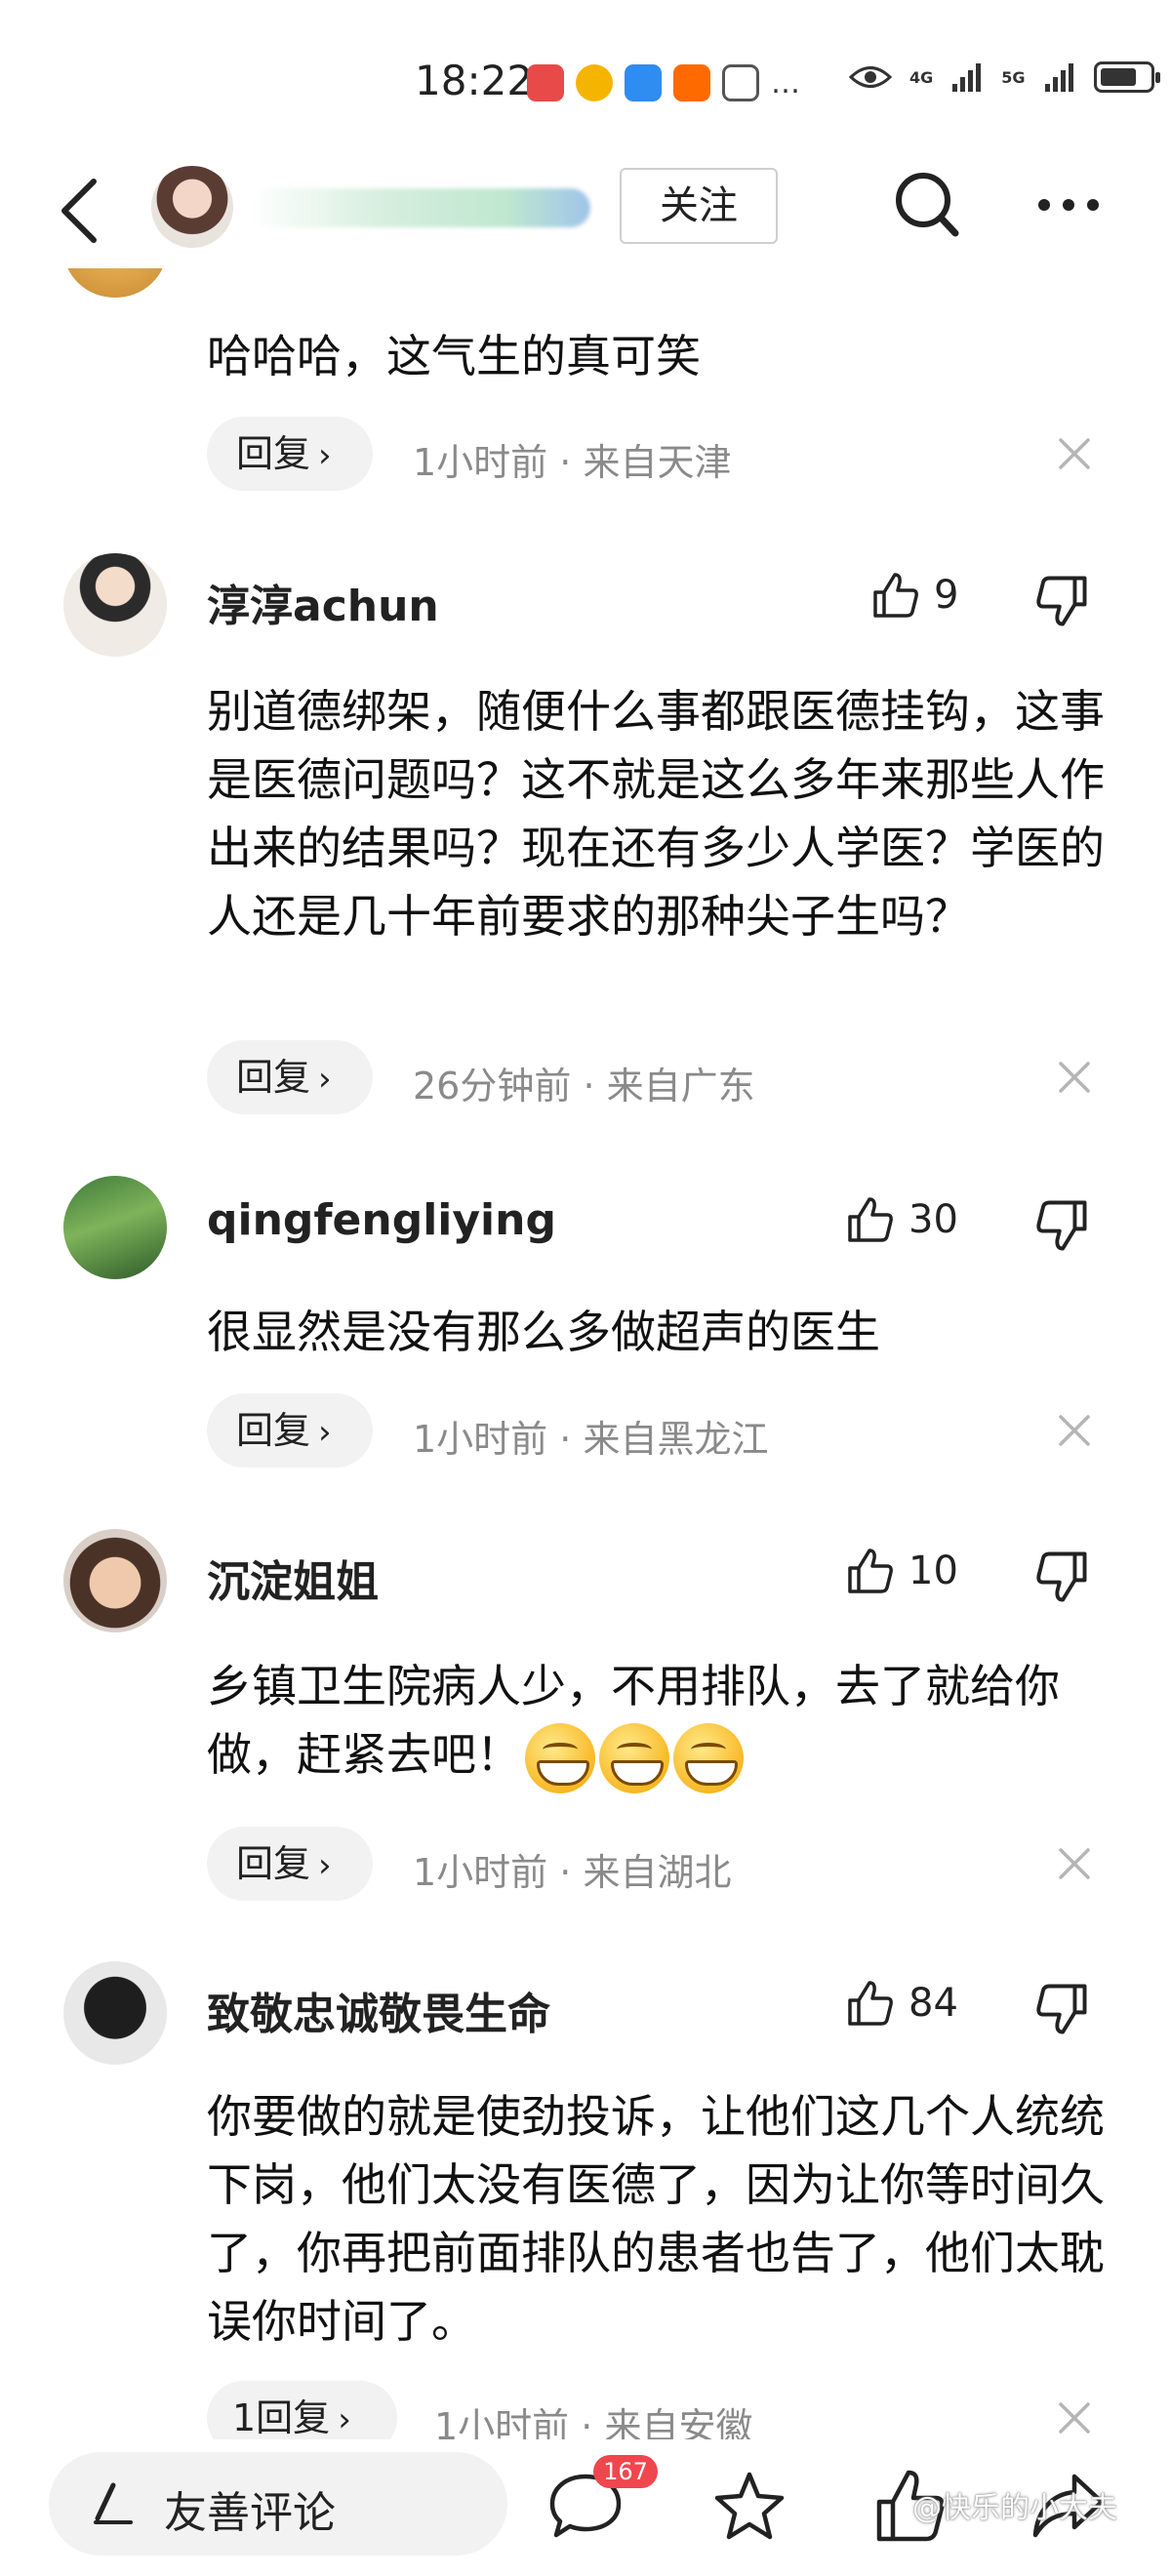  What do you see at coordinates (933, 1219) in the screenshot?
I see `like-count: 30` at bounding box center [933, 1219].